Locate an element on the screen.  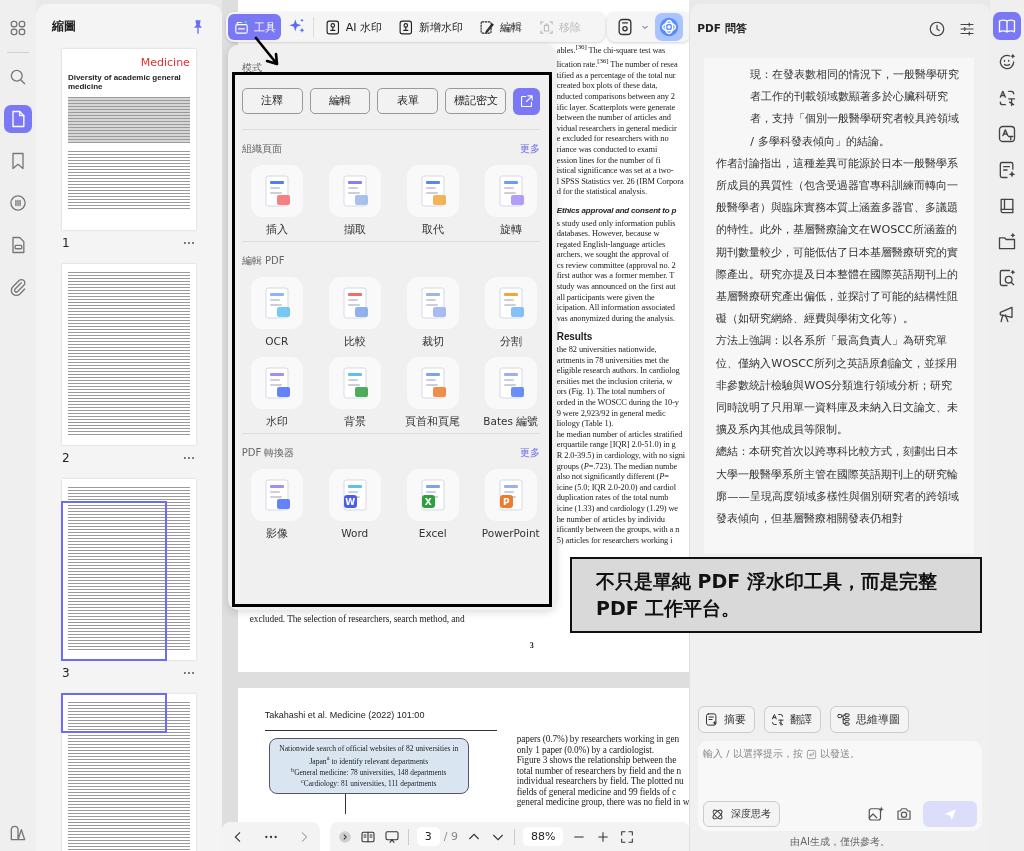
ai-orbit-icon is located at coordinates (668, 27).